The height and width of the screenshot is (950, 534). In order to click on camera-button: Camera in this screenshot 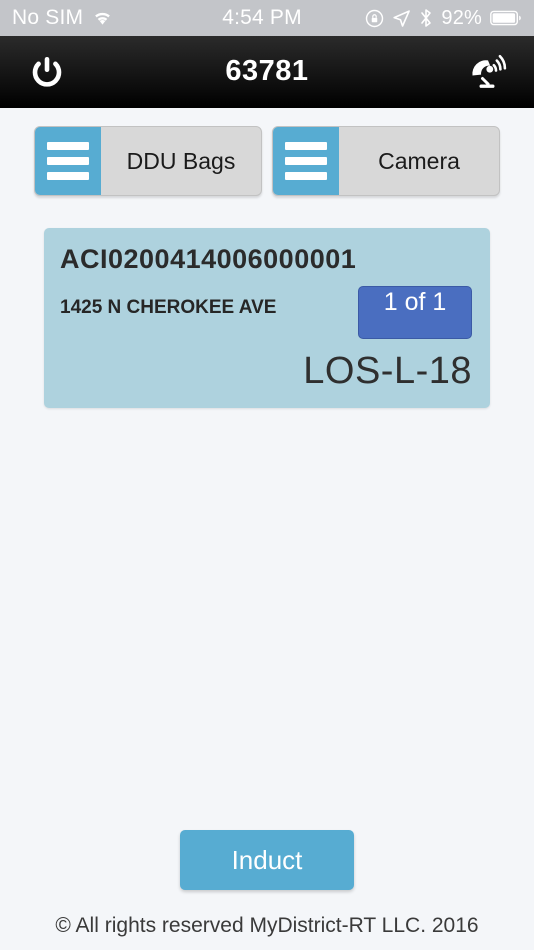, I will do `click(386, 161)`.